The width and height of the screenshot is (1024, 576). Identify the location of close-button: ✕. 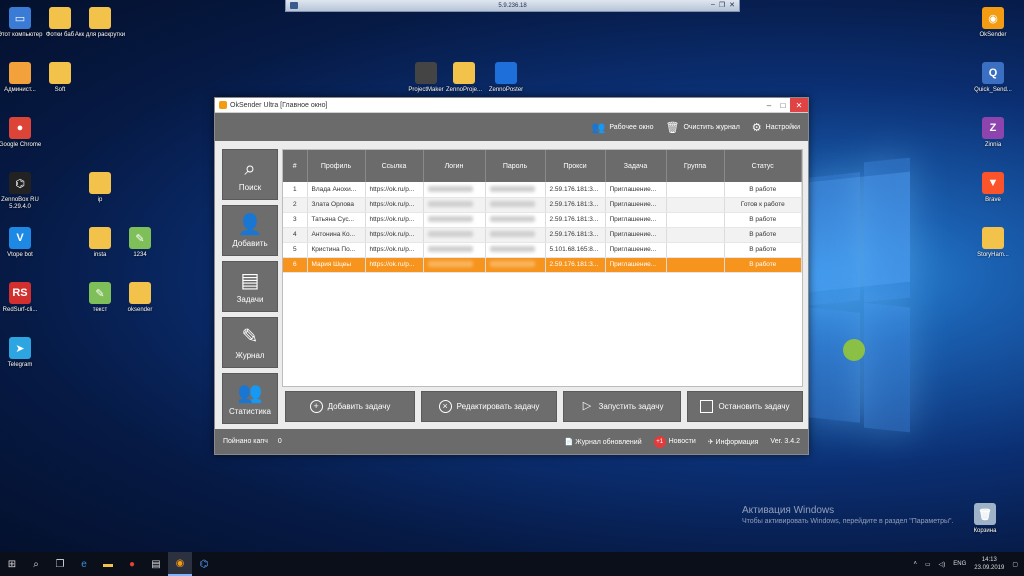
(799, 105).